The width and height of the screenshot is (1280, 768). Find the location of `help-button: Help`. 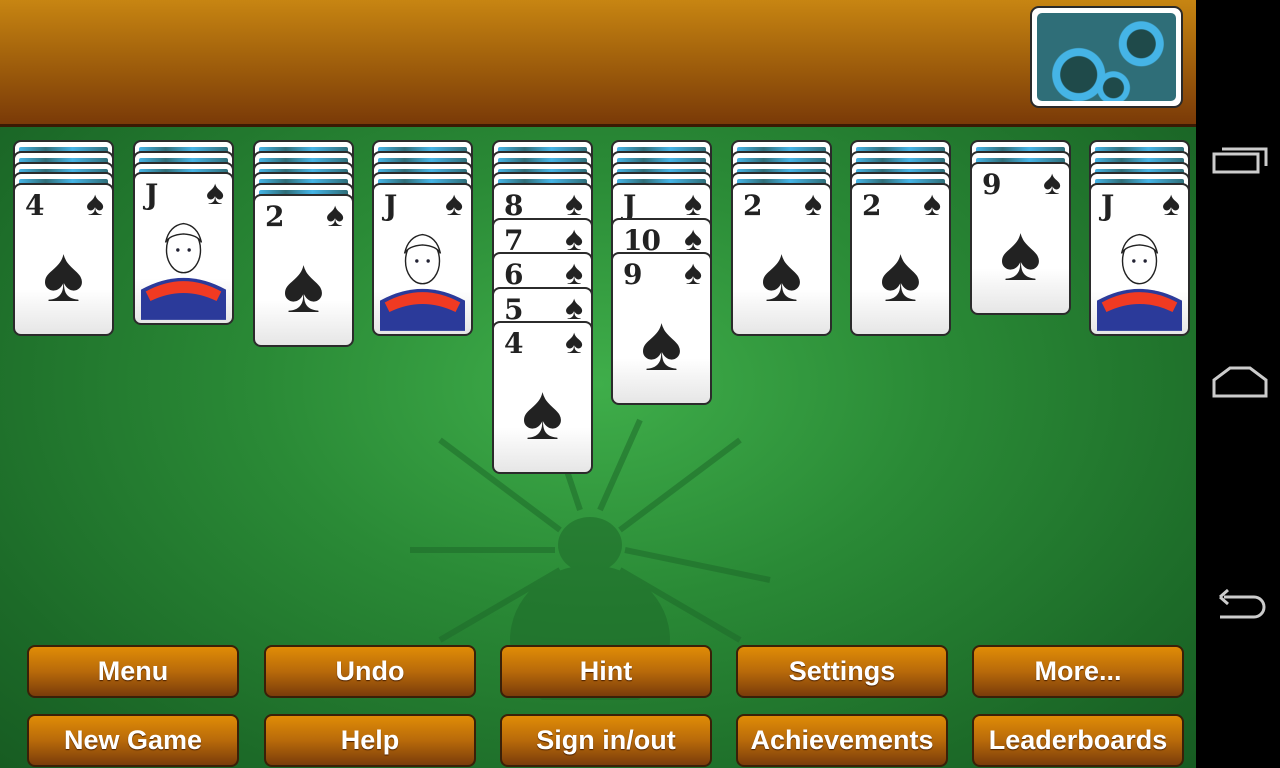

help-button: Help is located at coordinates (370, 740).